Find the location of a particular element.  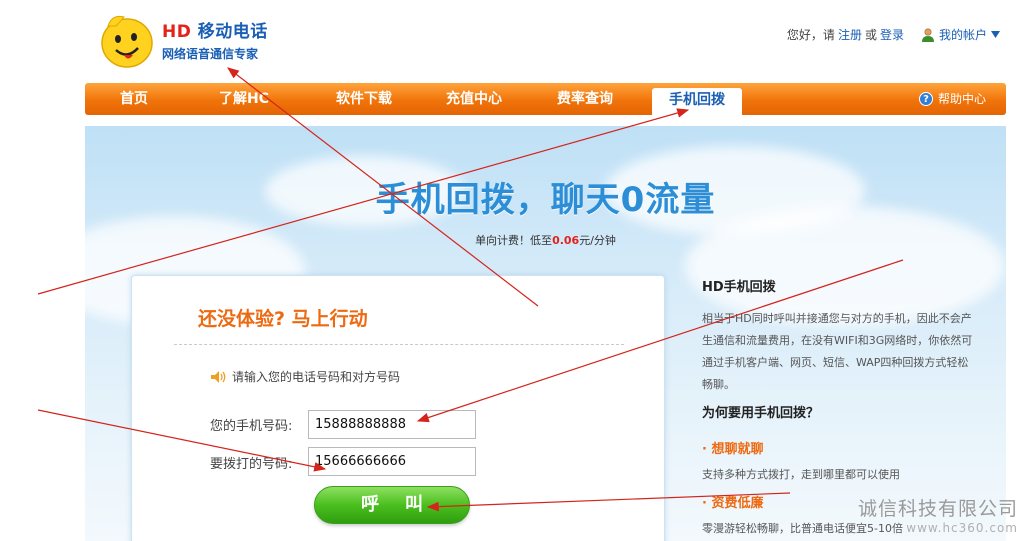

brand-name: HD 移动电话 is located at coordinates (215, 29).